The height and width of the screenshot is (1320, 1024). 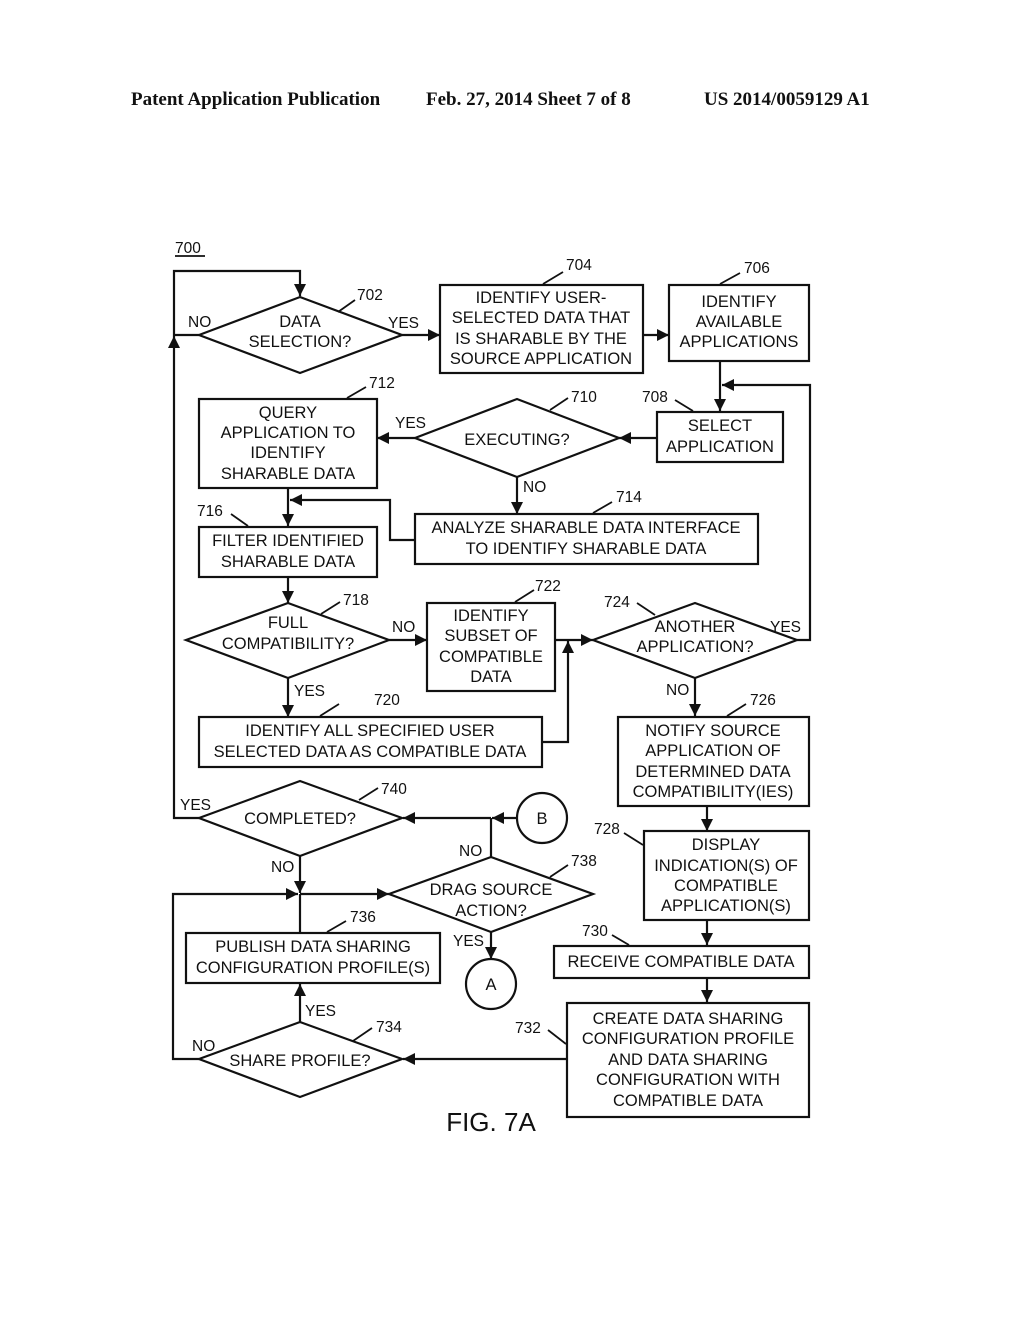 I want to click on node-716-line-1: FILTER IDENTIFIED, so click(x=288, y=541).